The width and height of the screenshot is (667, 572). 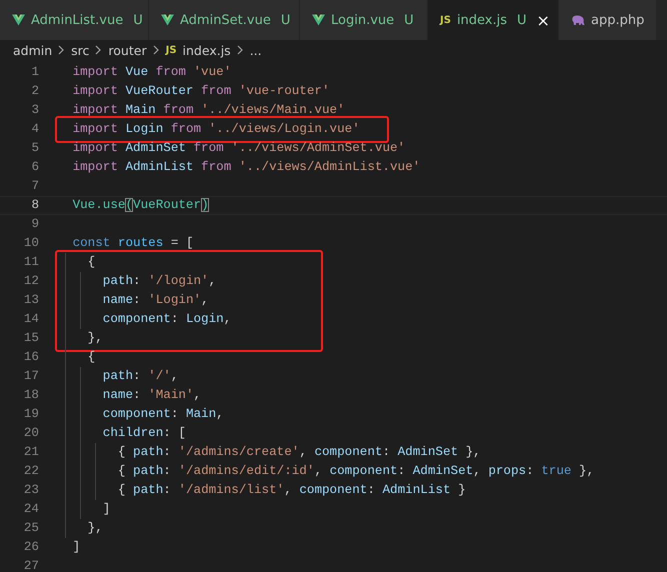 What do you see at coordinates (30, 395) in the screenshot?
I see `line-number: 18` at bounding box center [30, 395].